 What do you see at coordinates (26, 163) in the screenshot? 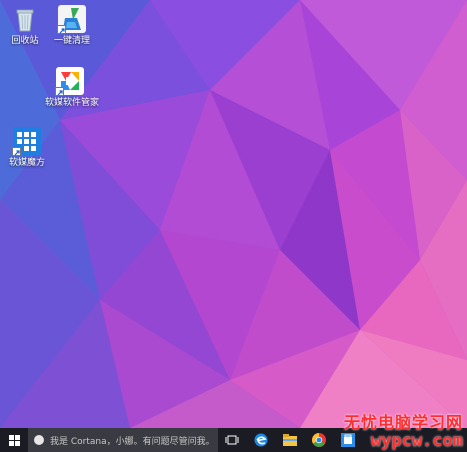
I see `desktop-icon-label: 软媒魔方` at bounding box center [26, 163].